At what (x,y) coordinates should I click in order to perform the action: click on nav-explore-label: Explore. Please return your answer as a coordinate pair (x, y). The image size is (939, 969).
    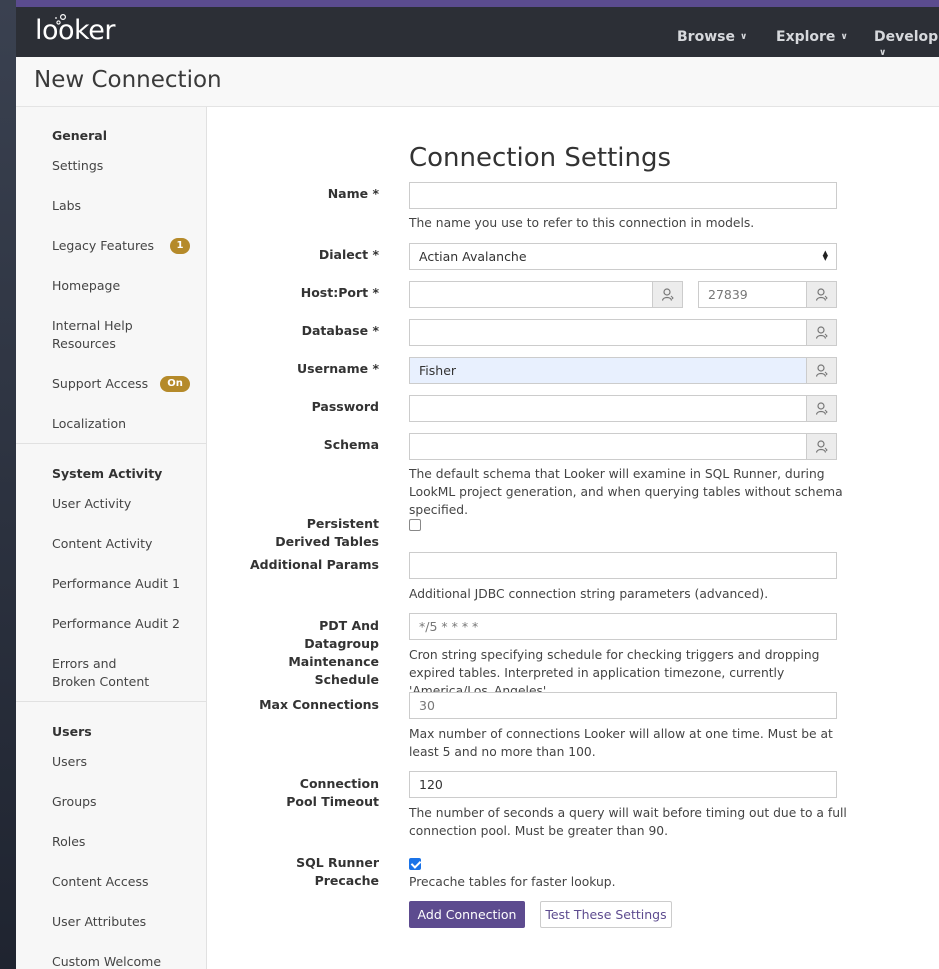
    Looking at the image, I should click on (806, 37).